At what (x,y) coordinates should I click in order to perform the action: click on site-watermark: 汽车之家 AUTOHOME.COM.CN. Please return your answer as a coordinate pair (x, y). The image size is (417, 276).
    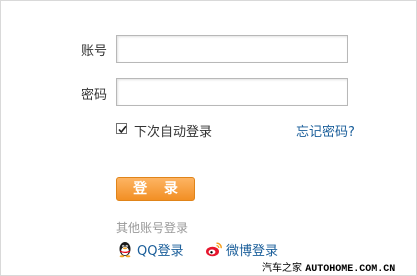
    Looking at the image, I should click on (328, 267).